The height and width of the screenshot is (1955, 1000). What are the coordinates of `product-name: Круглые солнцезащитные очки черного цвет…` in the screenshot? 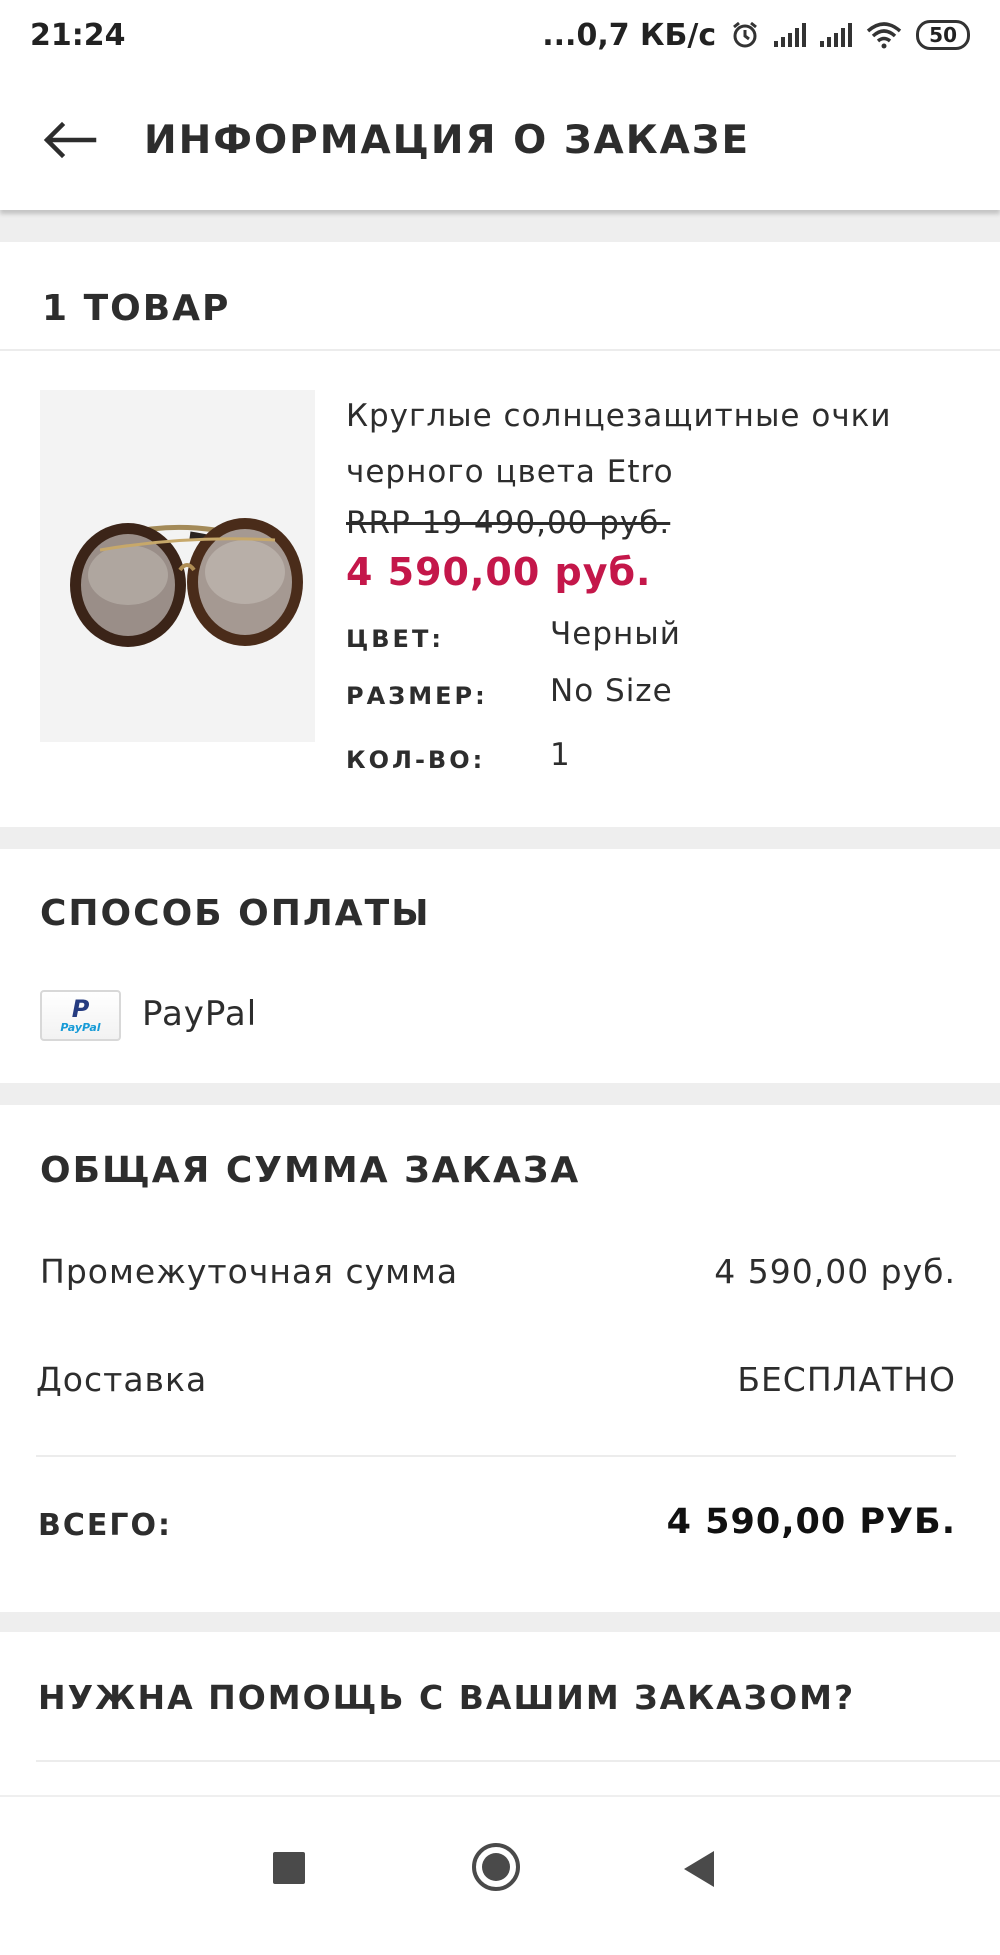 It's located at (626, 444).